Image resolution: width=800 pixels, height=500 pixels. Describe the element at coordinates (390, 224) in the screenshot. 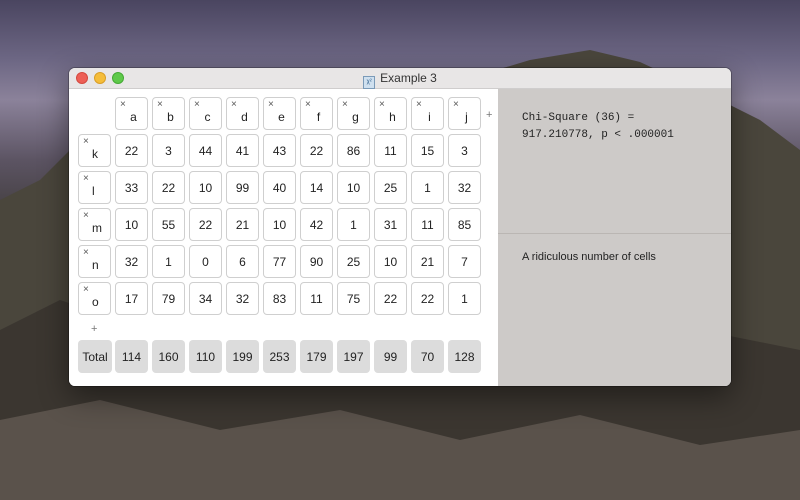

I see `table-cell: 31` at that location.